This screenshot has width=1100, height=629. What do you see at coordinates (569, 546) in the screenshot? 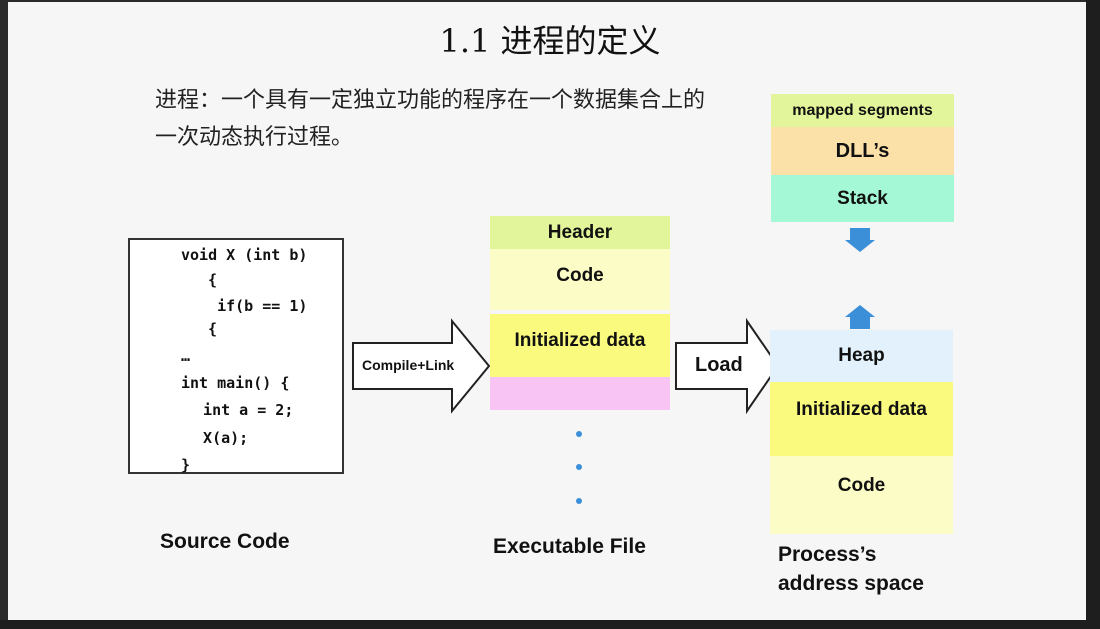
I see `executable-file-caption: Executable File` at bounding box center [569, 546].